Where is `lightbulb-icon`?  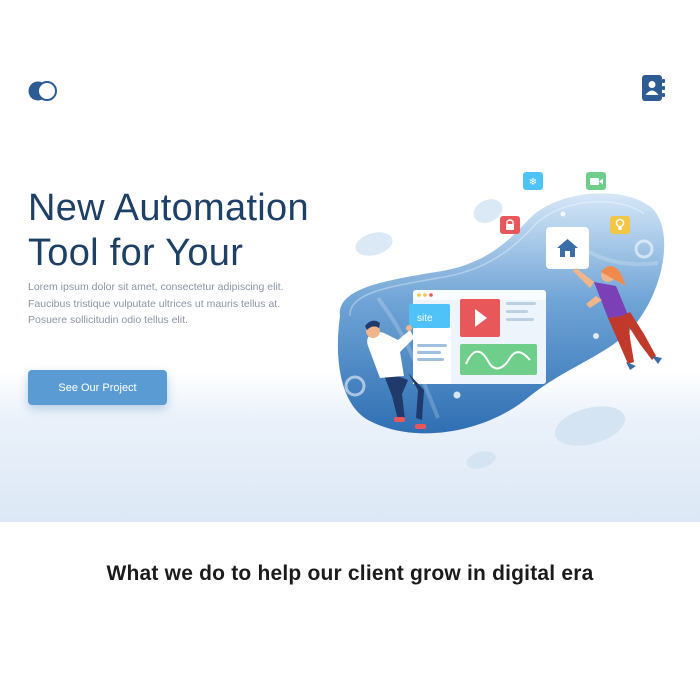
lightbulb-icon is located at coordinates (620, 225).